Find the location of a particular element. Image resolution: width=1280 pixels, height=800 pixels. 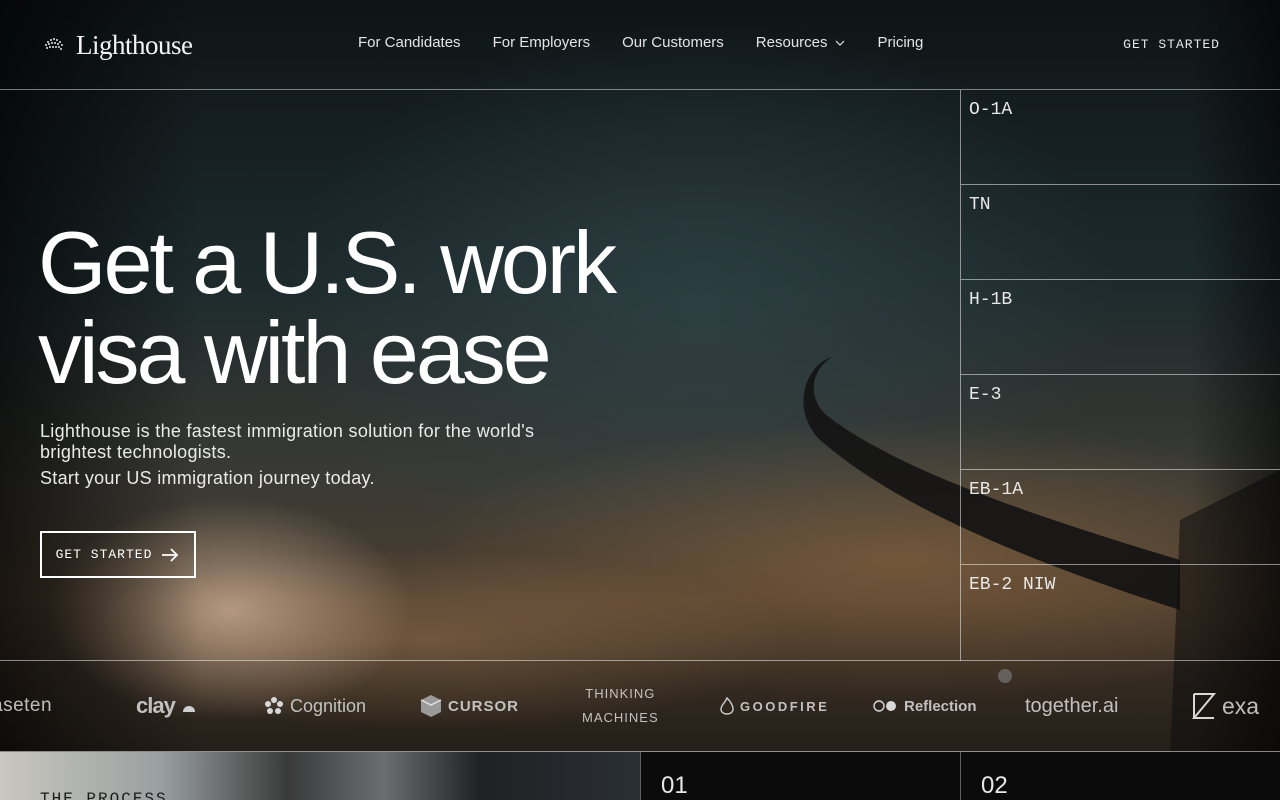

logo-exa: exa is located at coordinates (1225, 706).